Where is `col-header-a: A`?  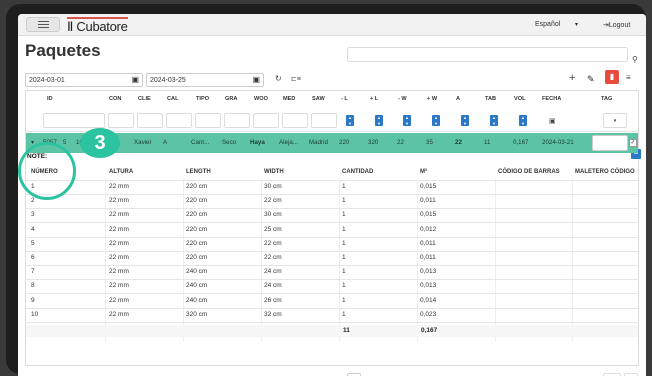 col-header-a: A is located at coordinates (458, 99).